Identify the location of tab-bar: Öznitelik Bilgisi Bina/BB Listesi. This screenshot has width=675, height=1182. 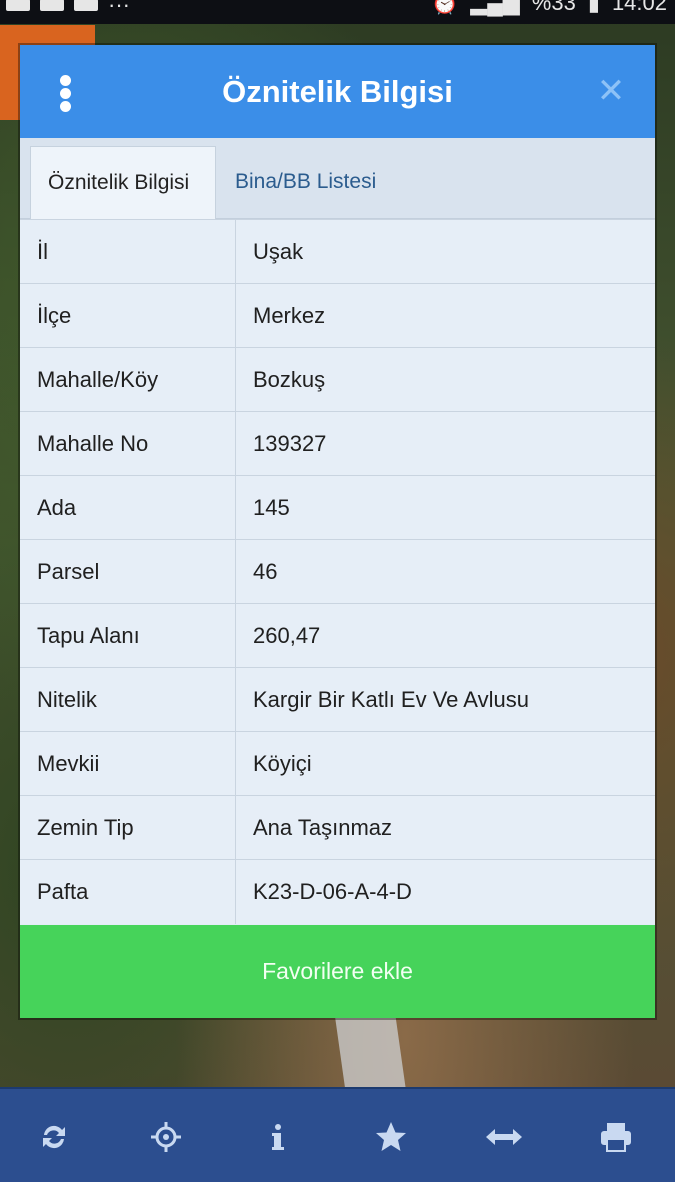
(337, 178).